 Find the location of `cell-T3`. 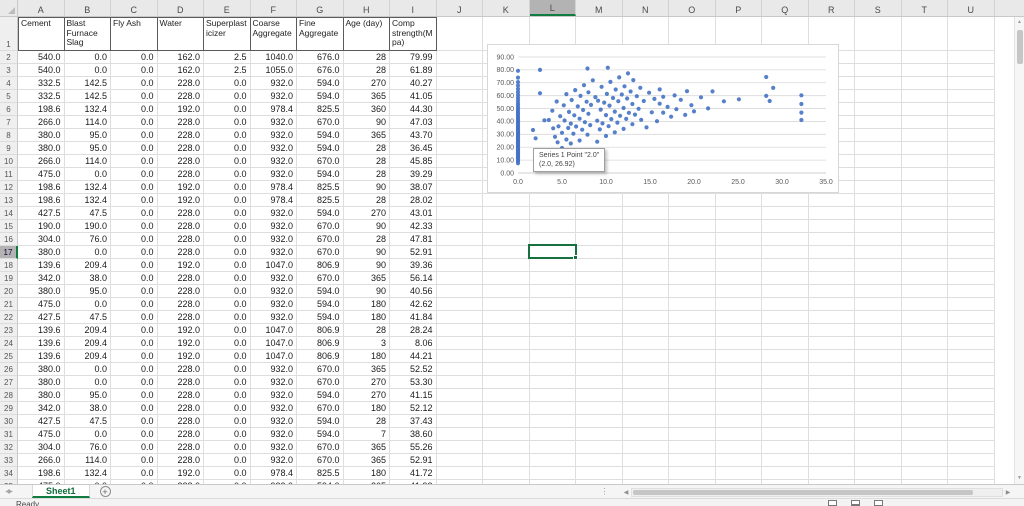

cell-T3 is located at coordinates (924, 70).